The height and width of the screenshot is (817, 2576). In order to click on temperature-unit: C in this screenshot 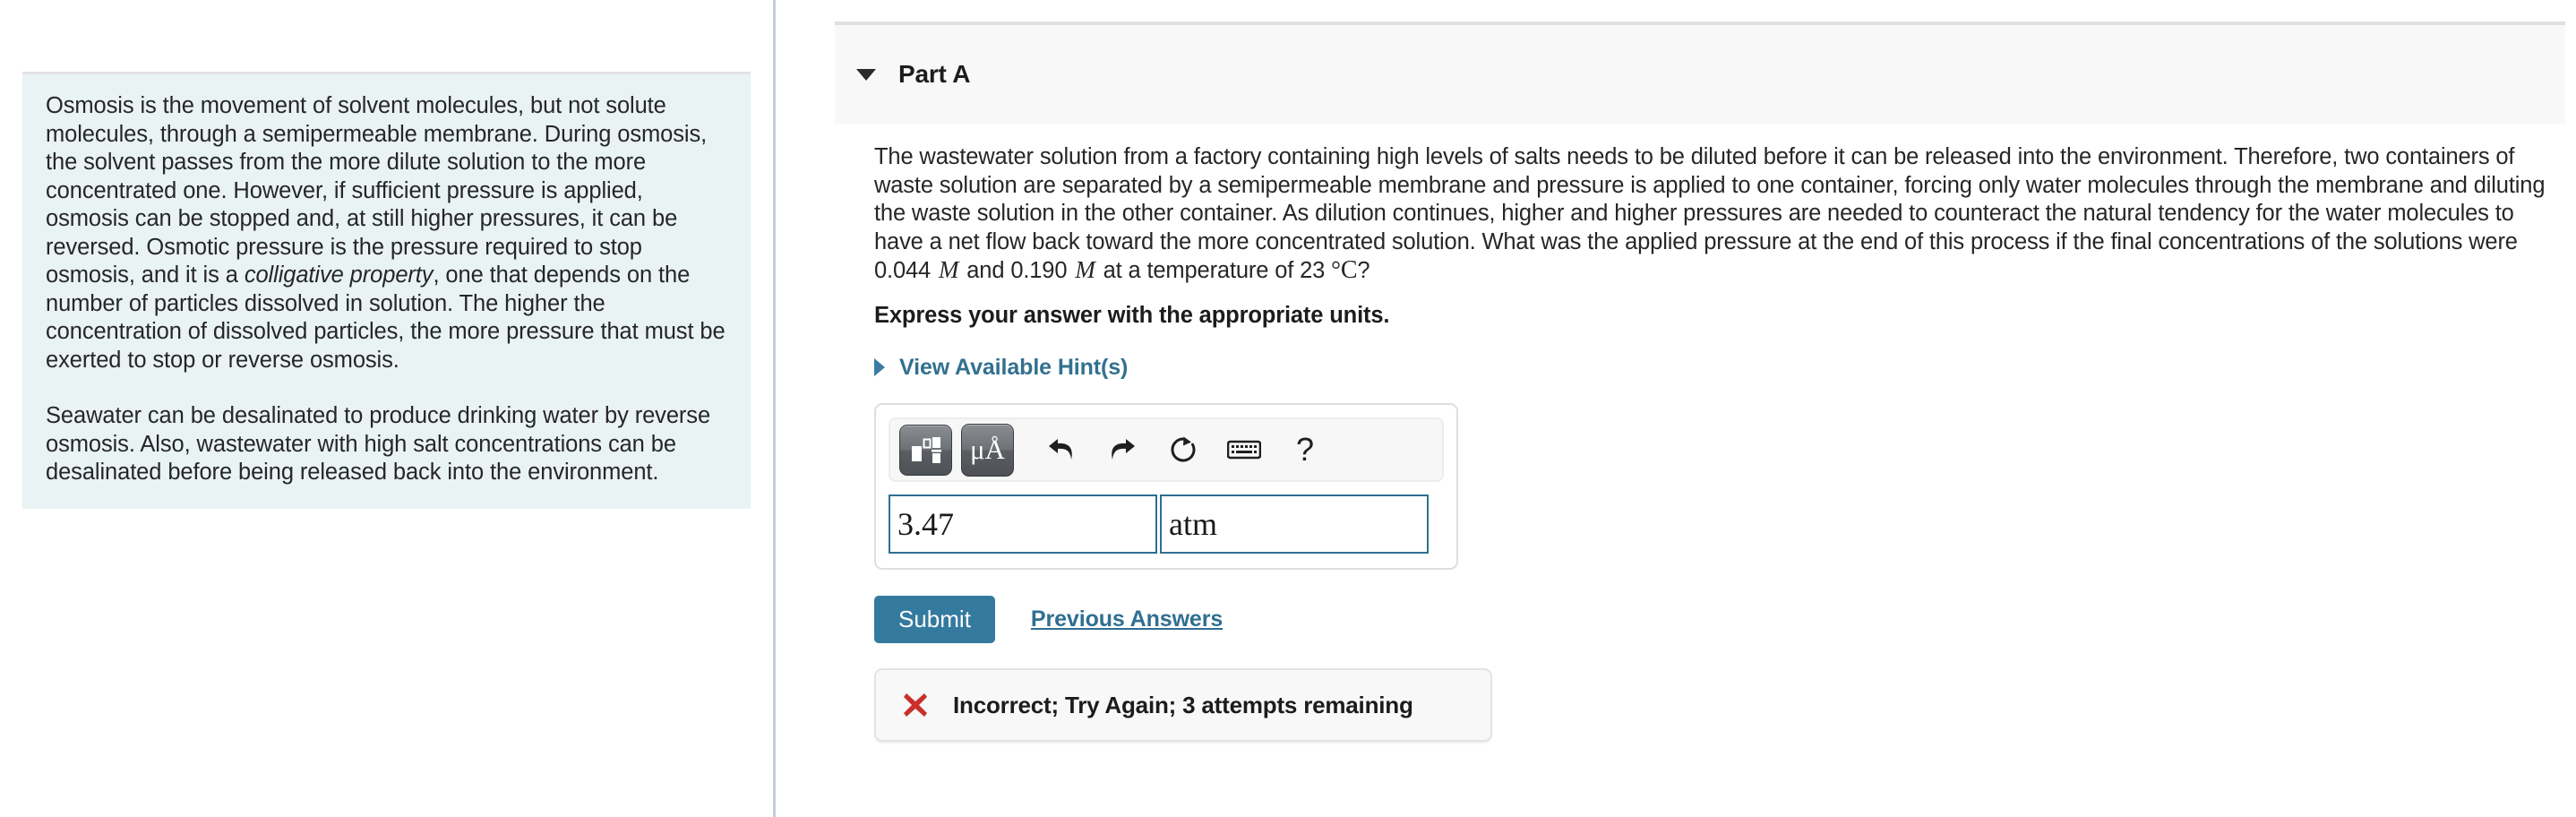, I will do `click(1349, 270)`.